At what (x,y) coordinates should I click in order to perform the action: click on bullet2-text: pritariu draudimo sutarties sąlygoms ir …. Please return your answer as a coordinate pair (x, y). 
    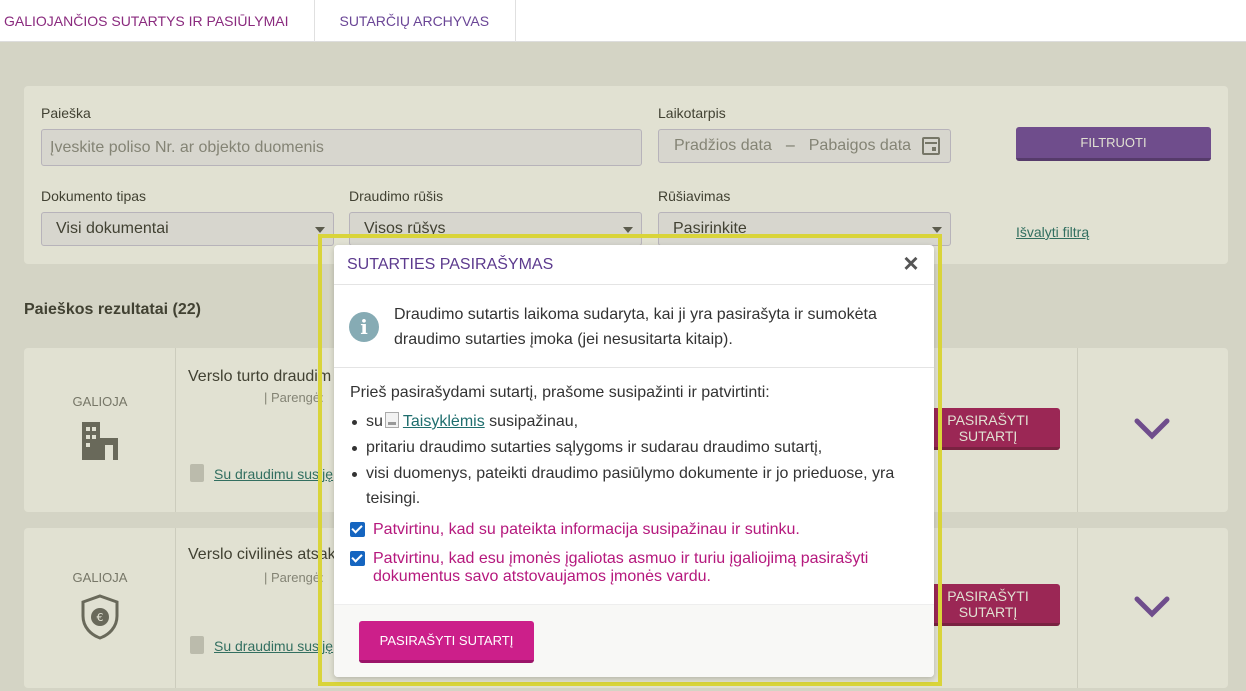
    Looking at the image, I should click on (594, 447).